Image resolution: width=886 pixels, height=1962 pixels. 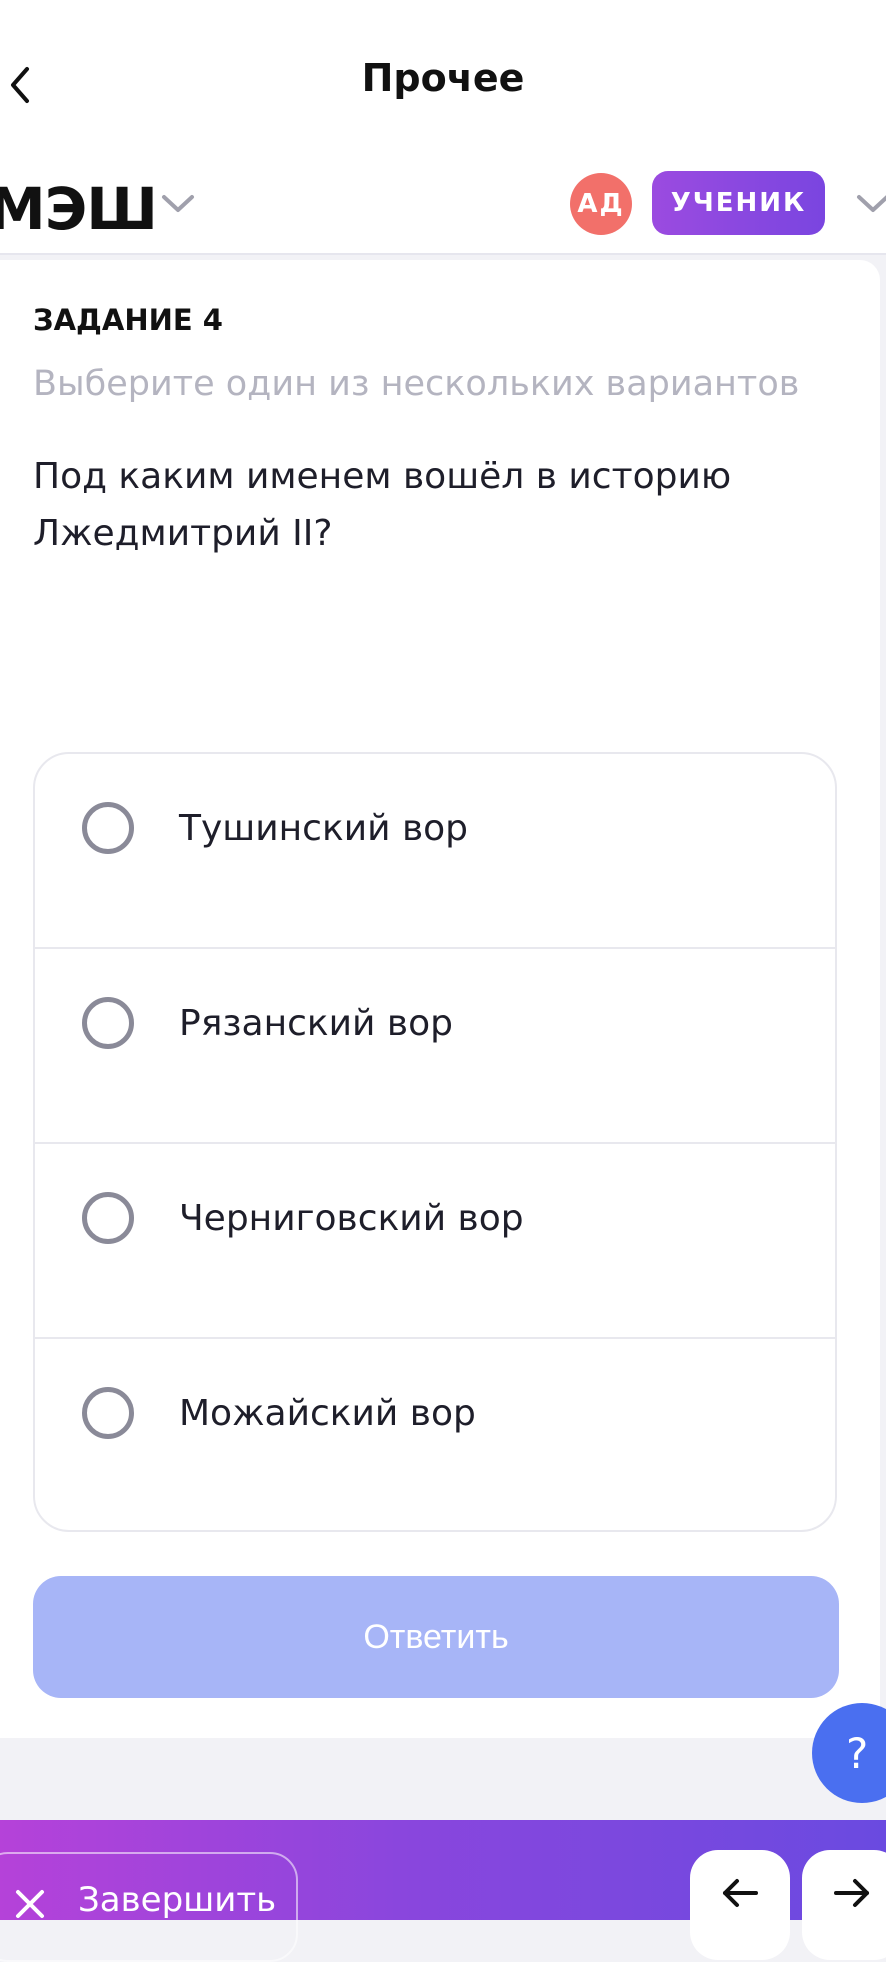 What do you see at coordinates (443, 1891) in the screenshot?
I see `bottom-bar: Завершить` at bounding box center [443, 1891].